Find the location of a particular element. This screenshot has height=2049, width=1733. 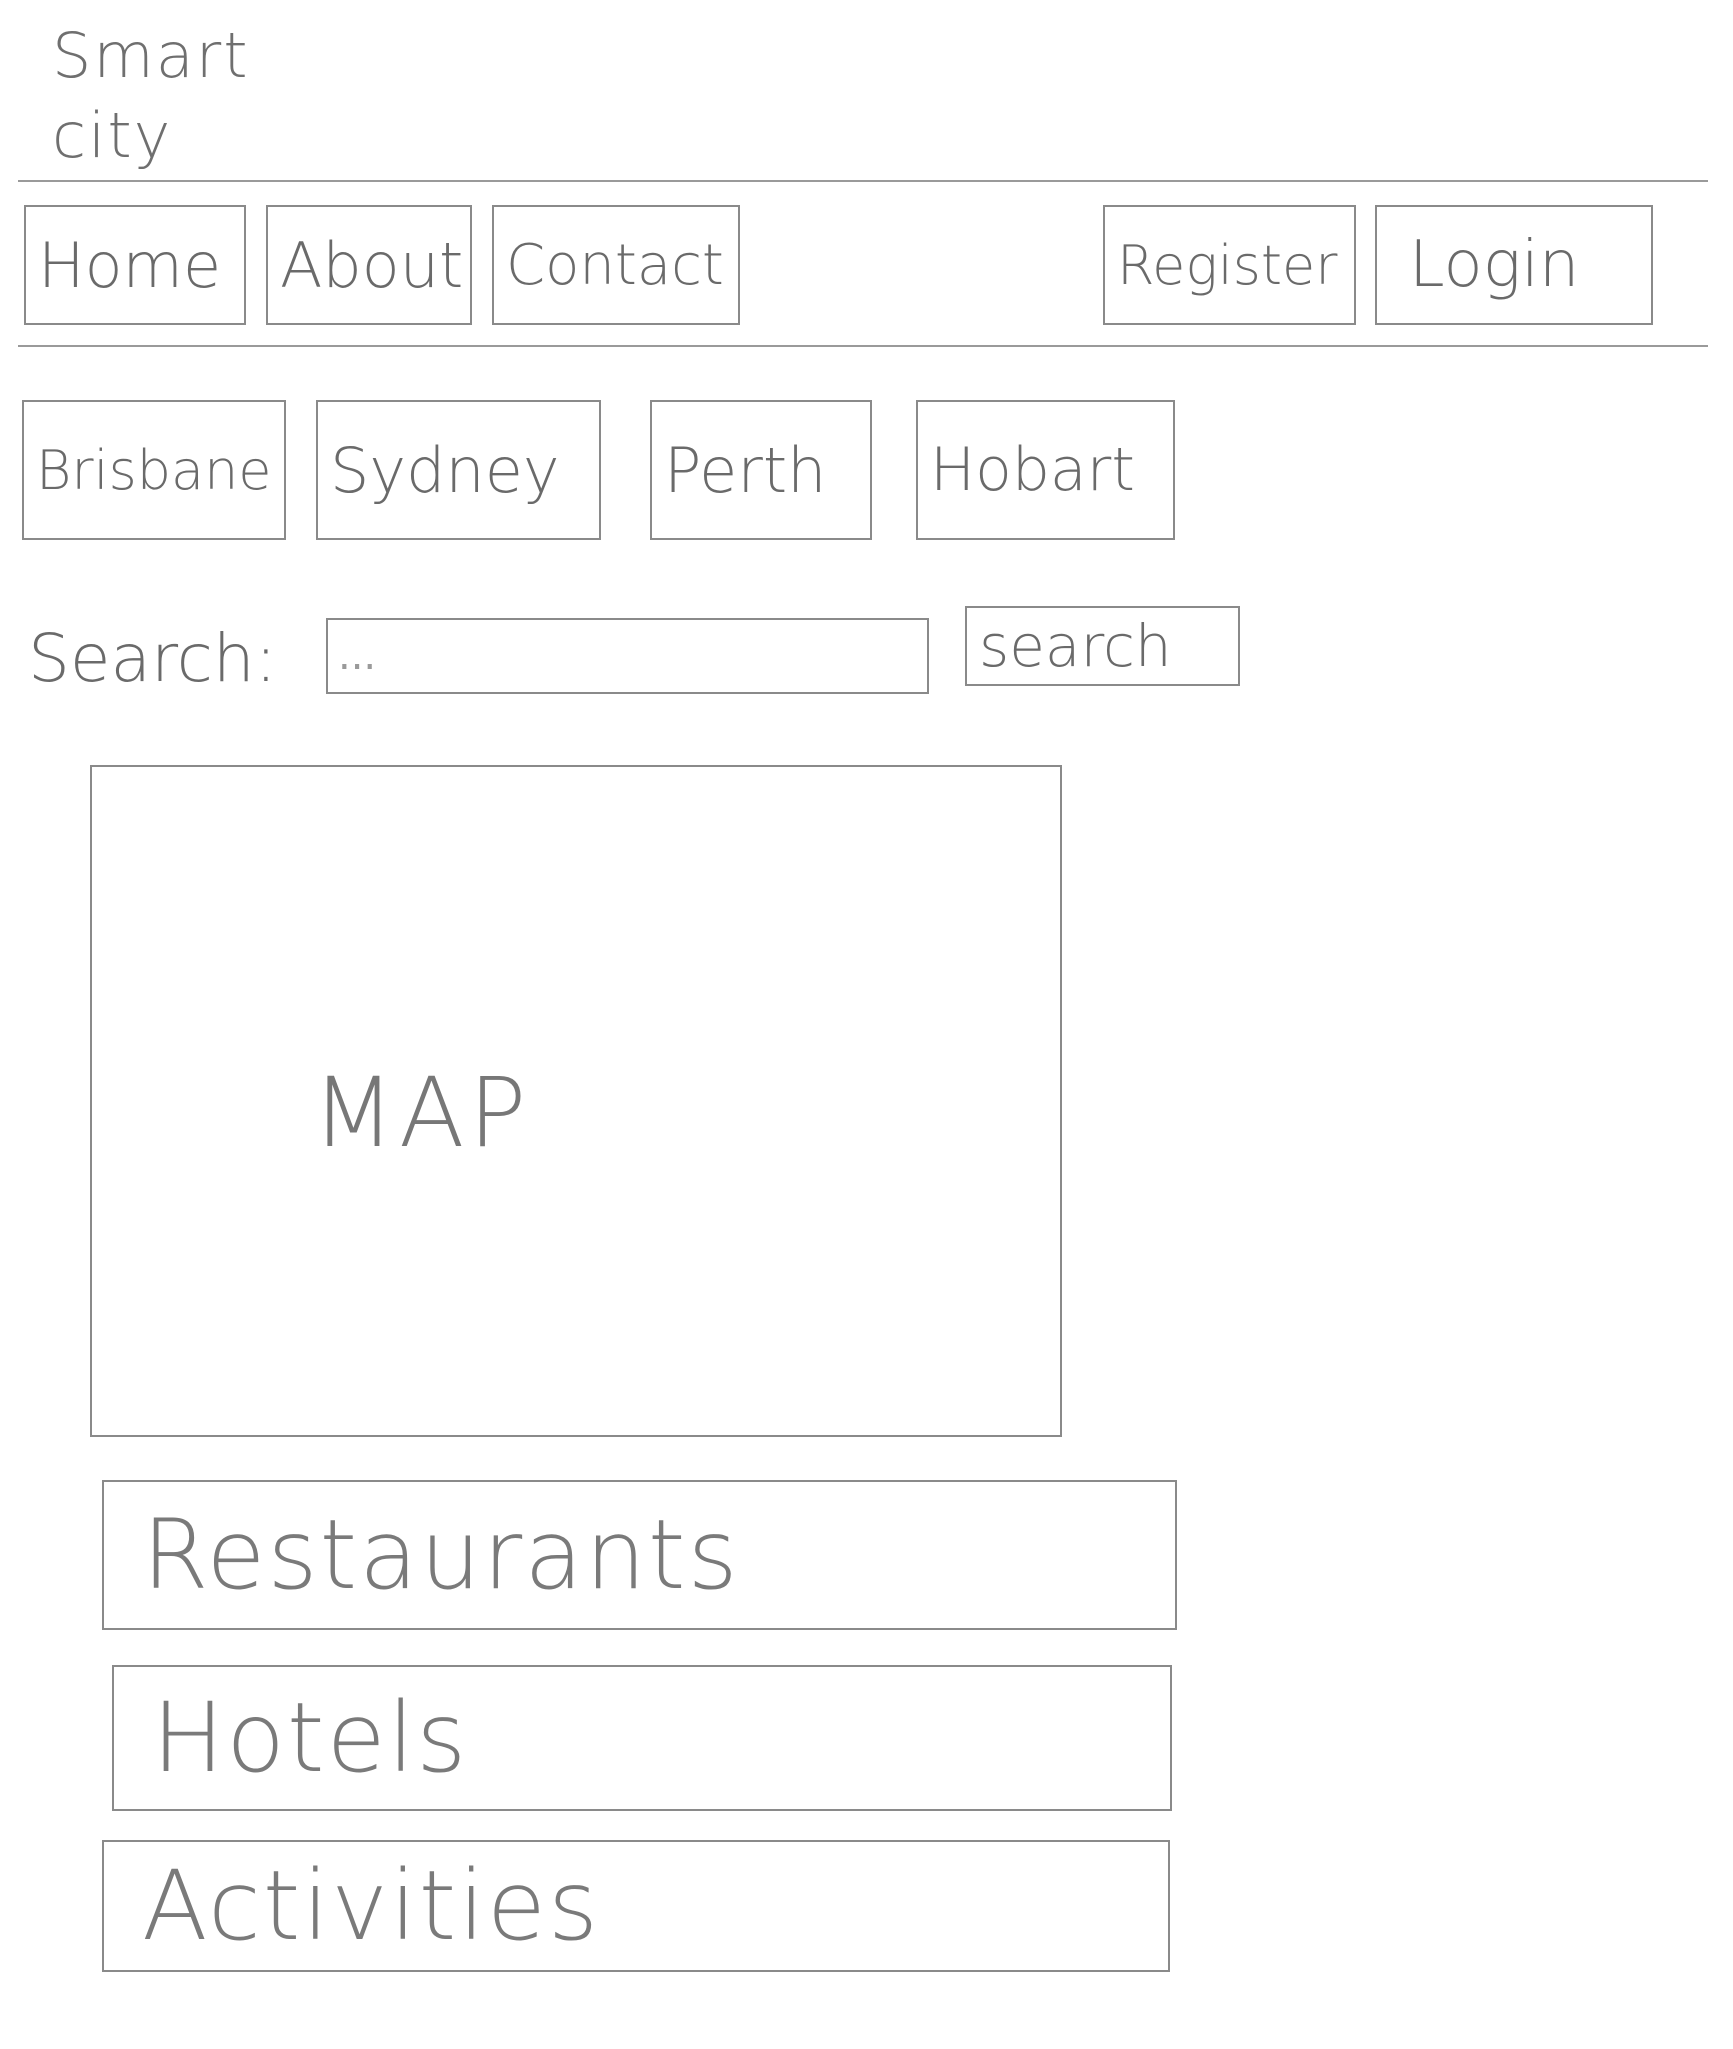

nav-contact-link: Contact is located at coordinates (616, 265).